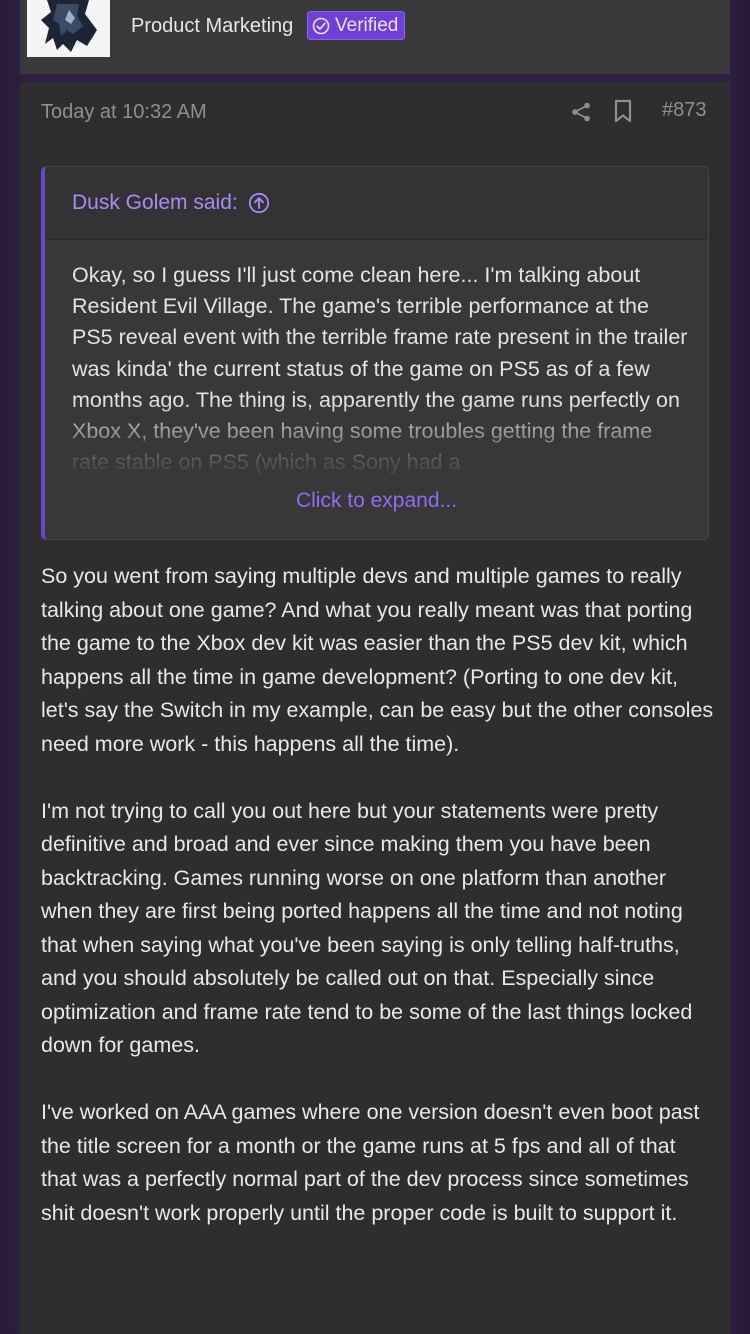 The width and height of the screenshot is (750, 1334). I want to click on post-author-header: Product Marketing Verified, so click(375, 37).